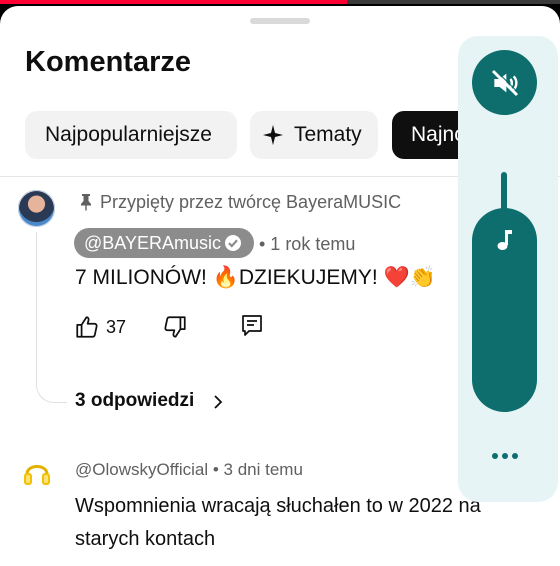 Image resolution: width=560 pixels, height=566 pixels. What do you see at coordinates (189, 469) in the screenshot?
I see `comment-author-meta: @OlowskyOfficial • 3 dni temu` at bounding box center [189, 469].